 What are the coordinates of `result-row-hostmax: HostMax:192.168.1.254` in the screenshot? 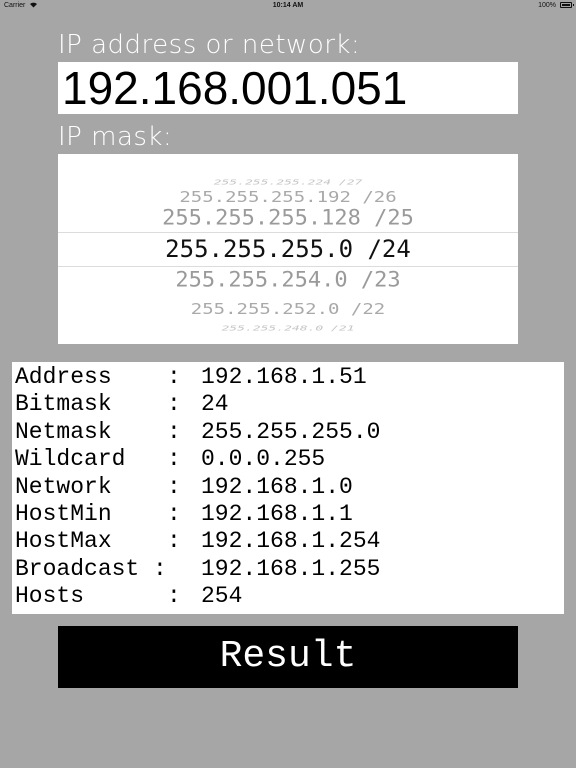 It's located at (197, 541).